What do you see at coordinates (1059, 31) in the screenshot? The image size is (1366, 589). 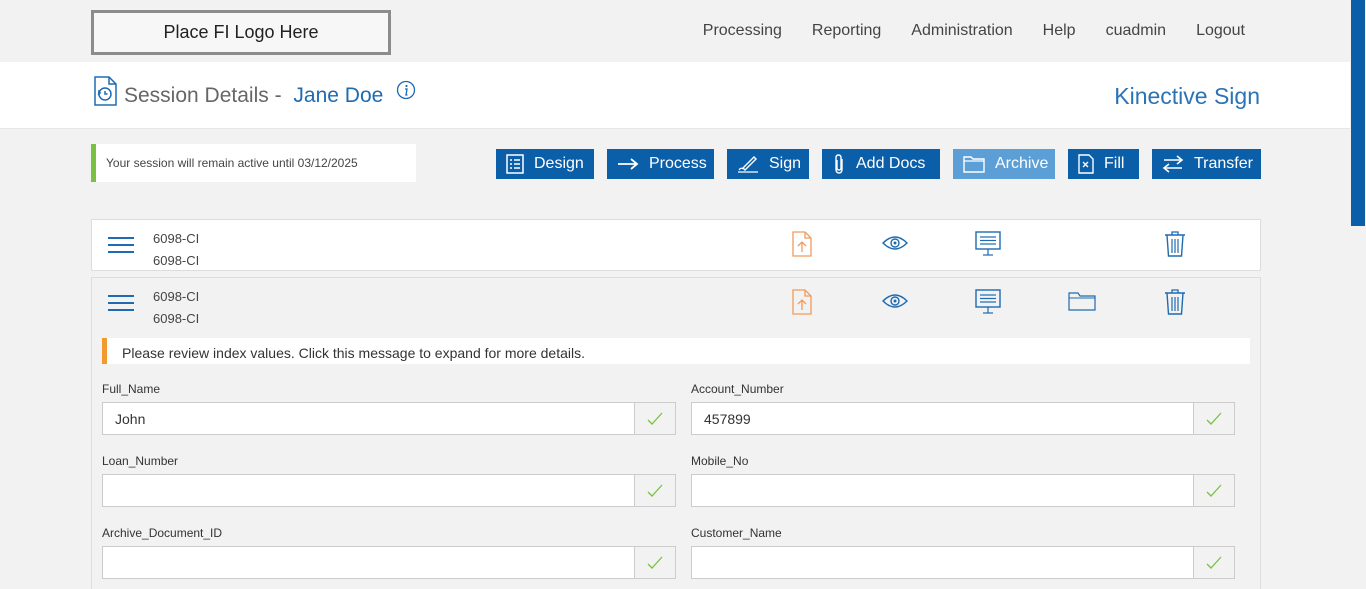 I see `nav-help: Help` at bounding box center [1059, 31].